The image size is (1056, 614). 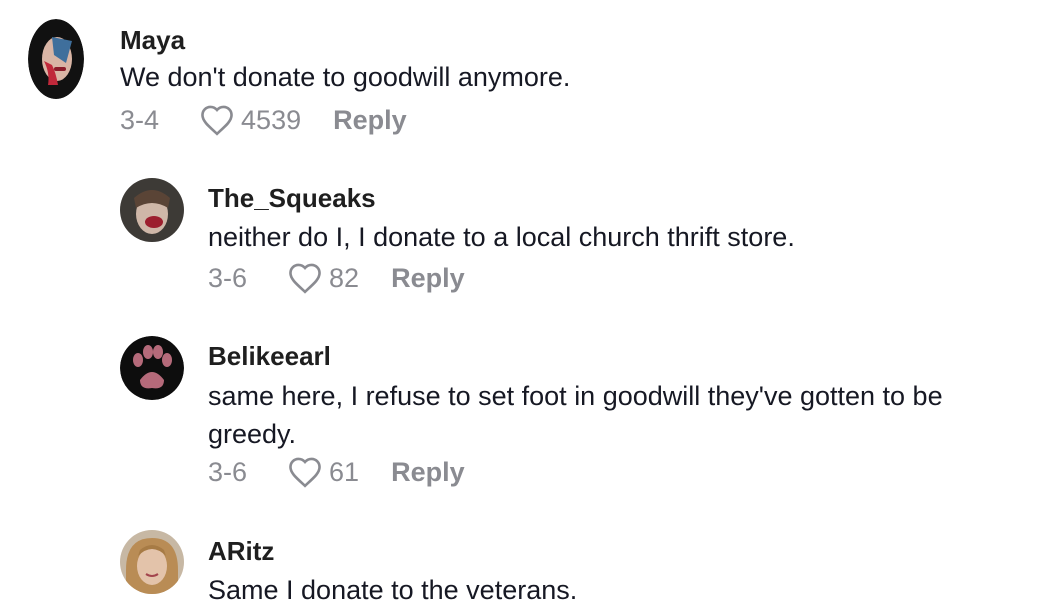 What do you see at coordinates (323, 278) in the screenshot?
I see `like-button: 82` at bounding box center [323, 278].